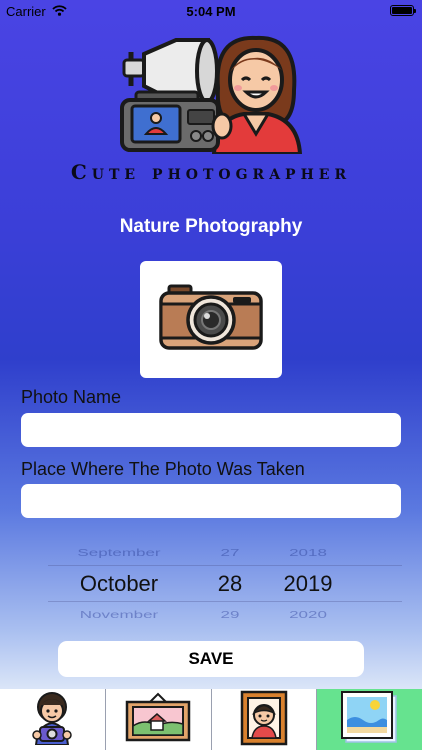 This screenshot has width=422, height=750. I want to click on beach-photo-icon, so click(370, 719).